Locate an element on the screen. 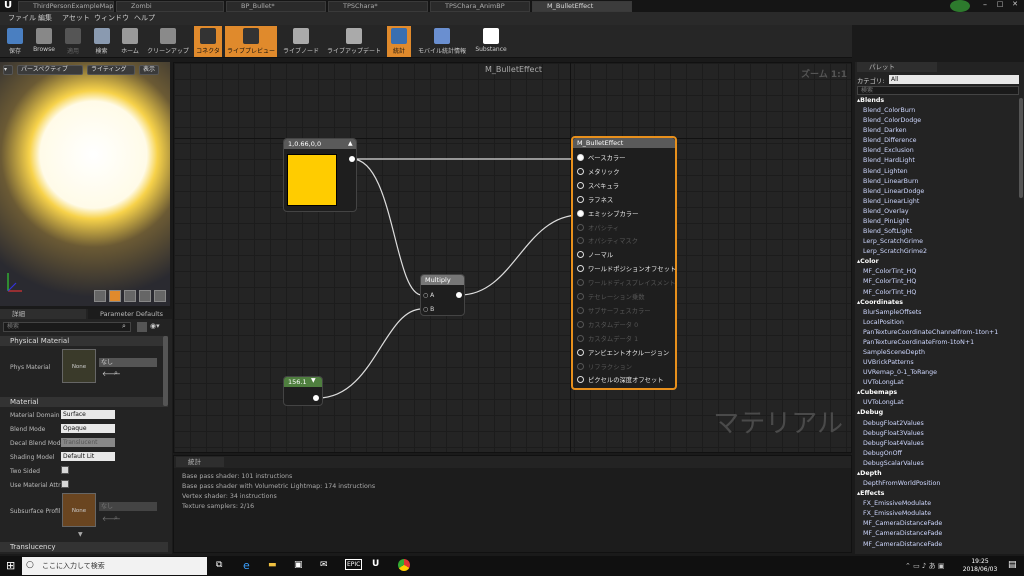 The image size is (1024, 576). palette-category: ▴Blends is located at coordinates (870, 100).